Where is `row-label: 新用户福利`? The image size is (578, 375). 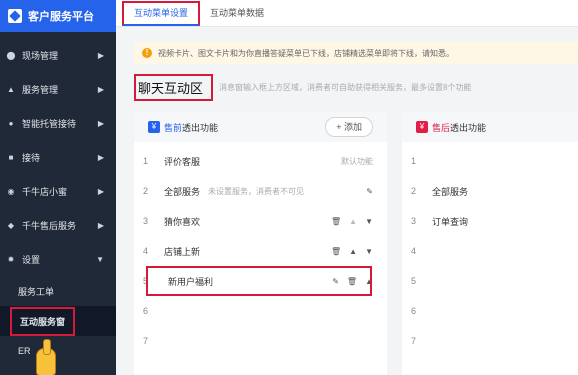 row-label: 新用户福利 is located at coordinates (191, 281).